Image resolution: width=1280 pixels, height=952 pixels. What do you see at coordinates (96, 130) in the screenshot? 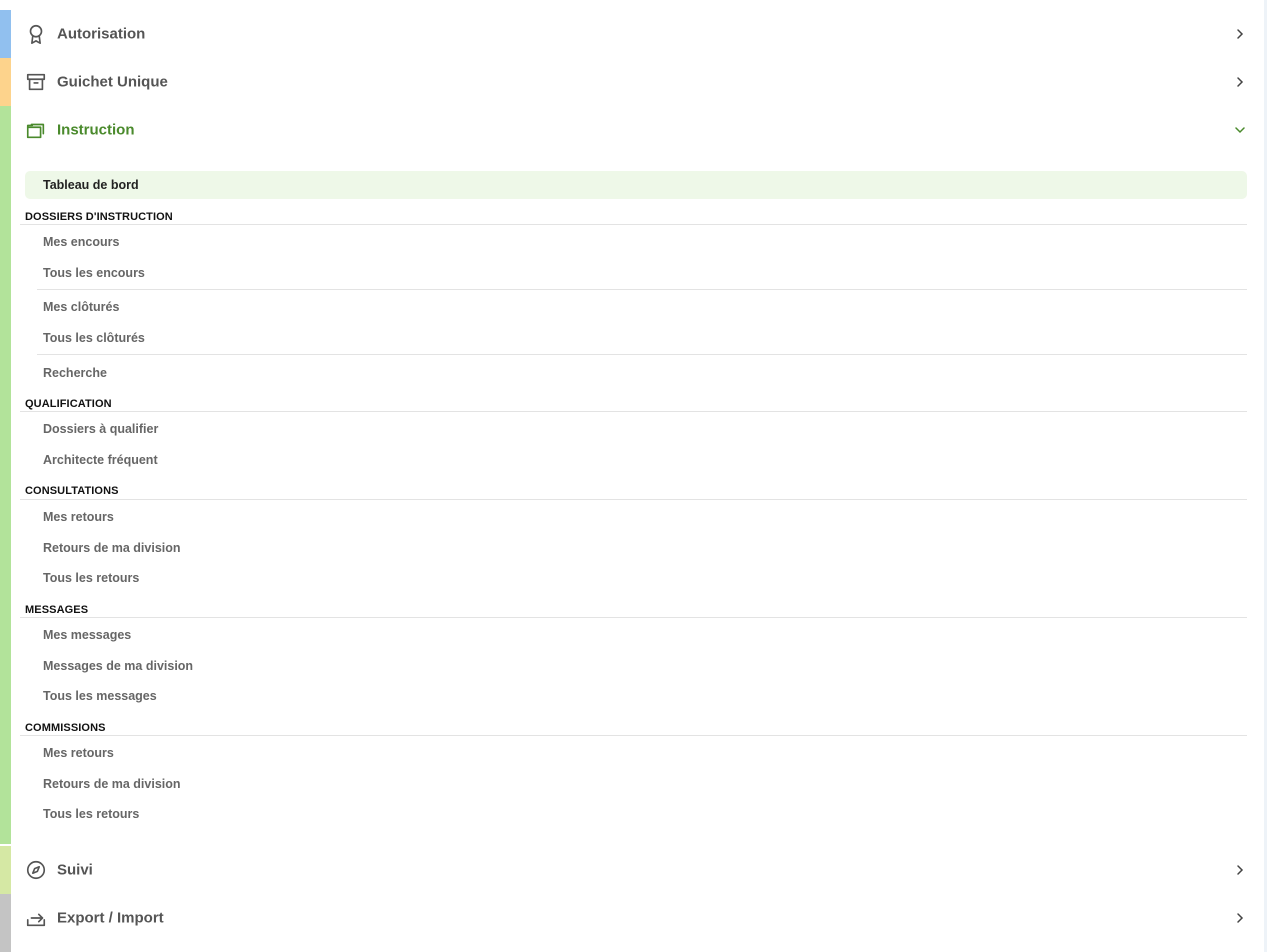
I see `menu-label-instruction: Instruction` at bounding box center [96, 130].